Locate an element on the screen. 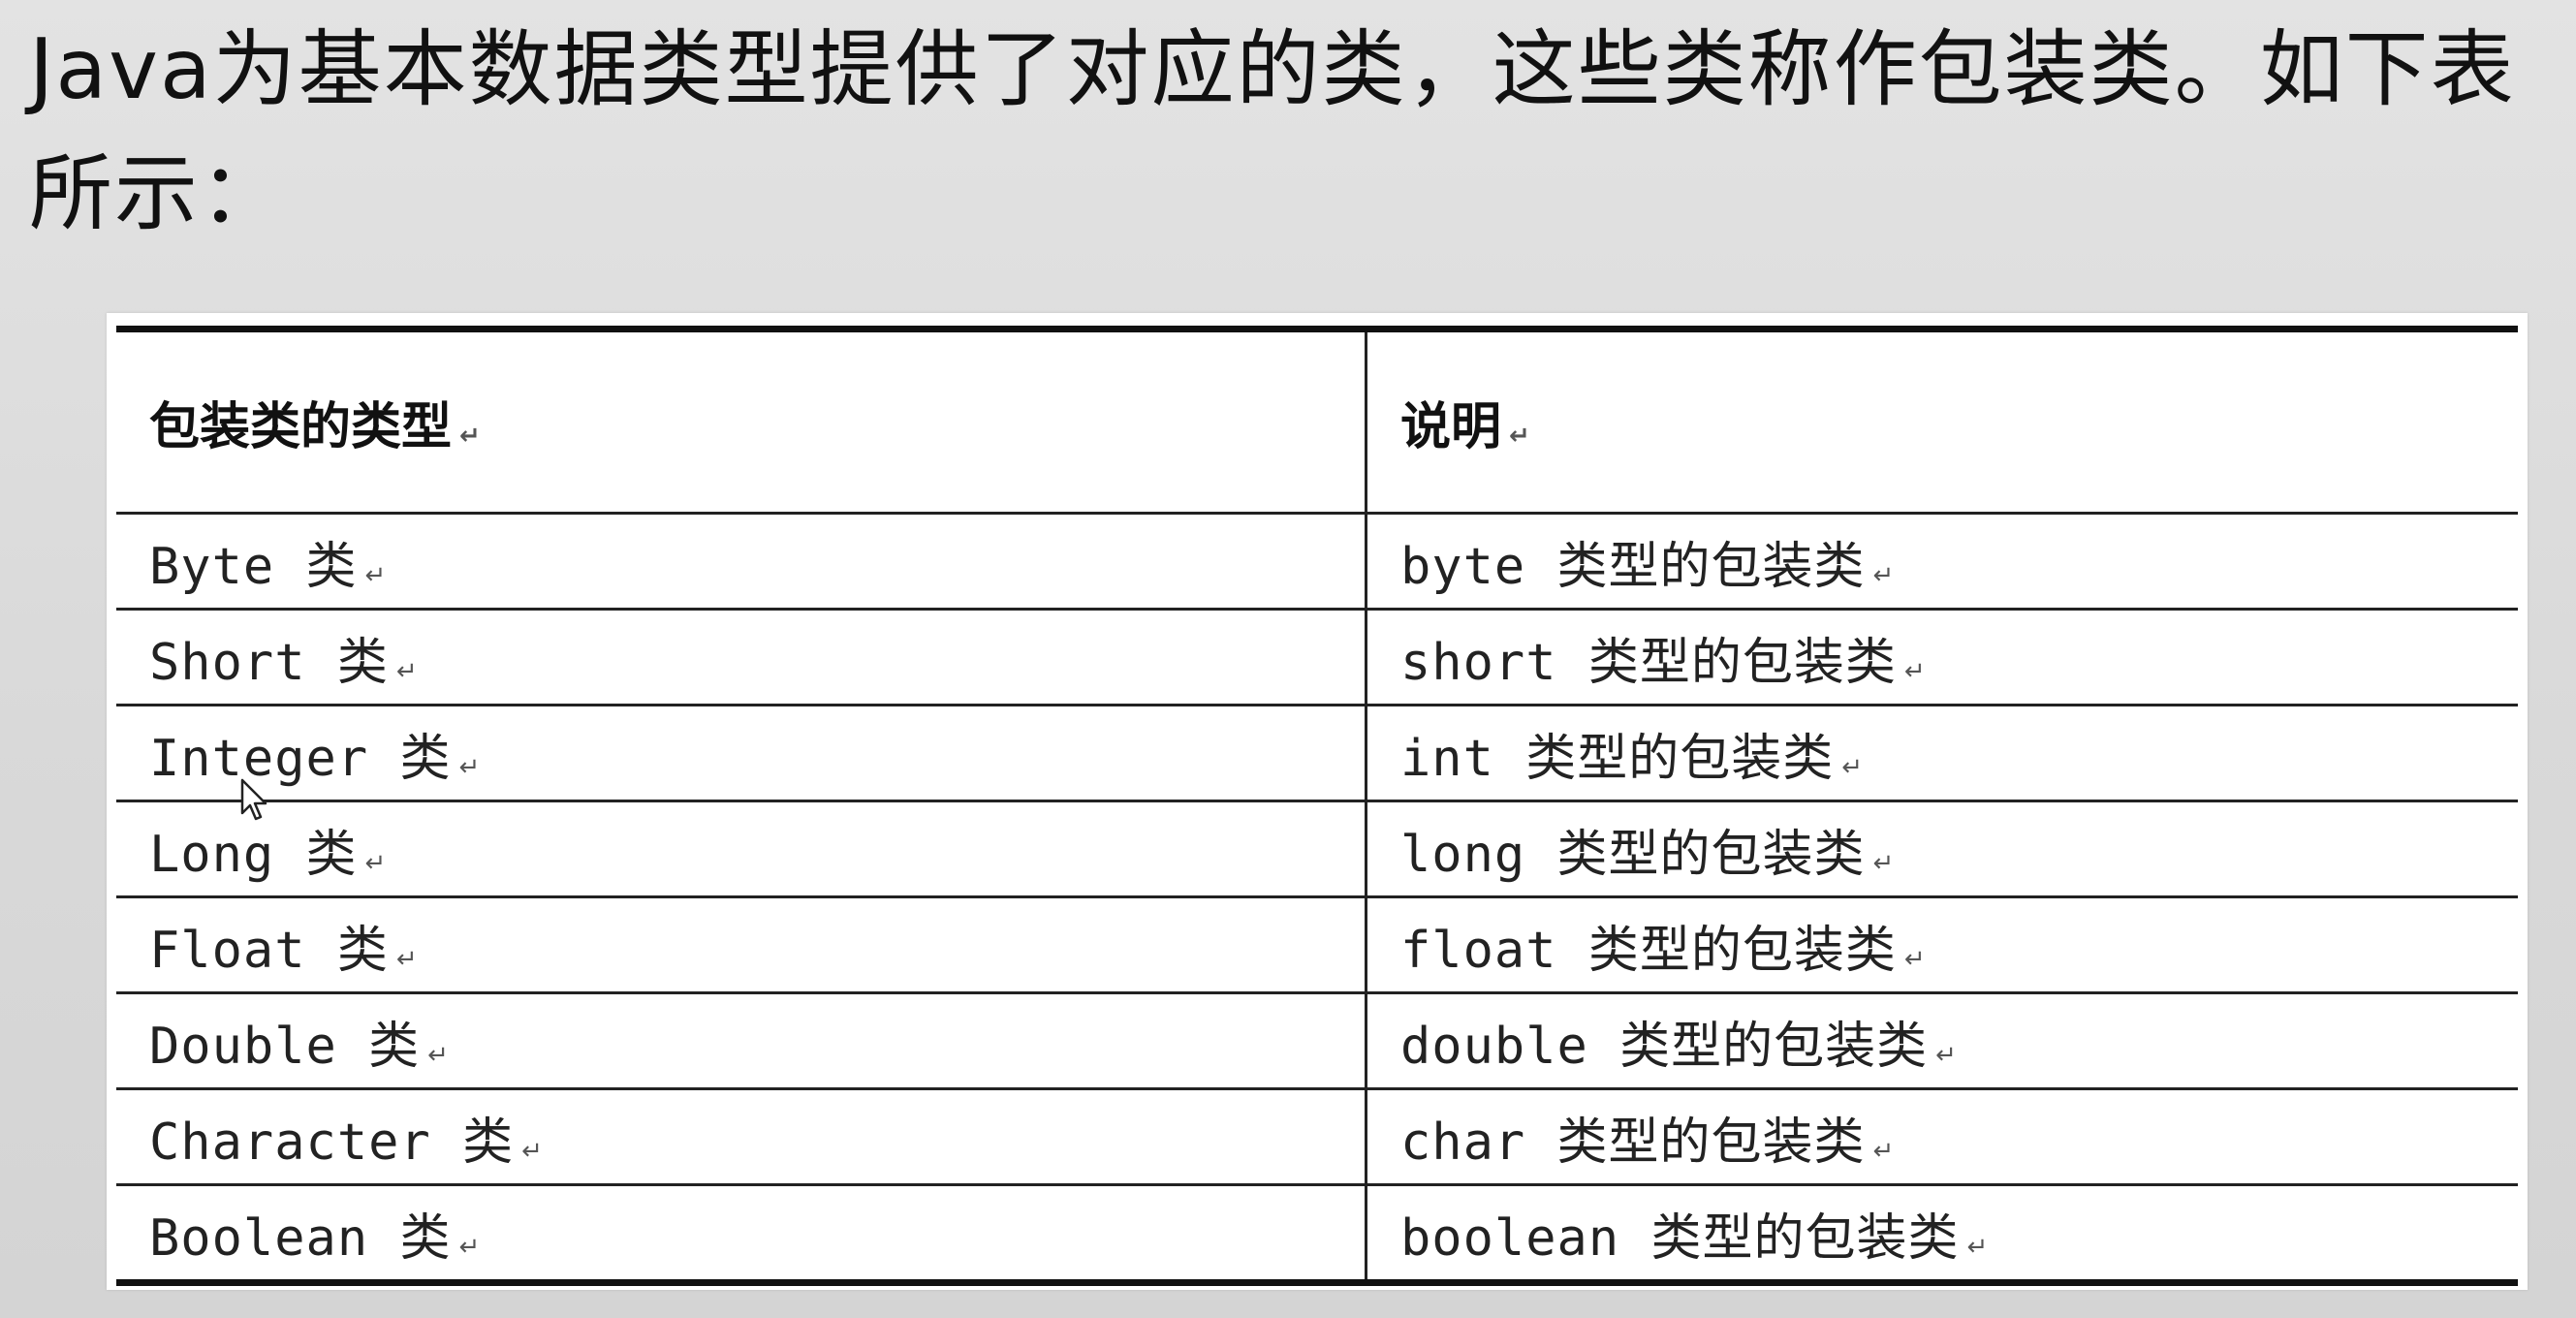  table-row: Character 类 ↵ char 类型的包装类 ↵ is located at coordinates (1317, 1136).